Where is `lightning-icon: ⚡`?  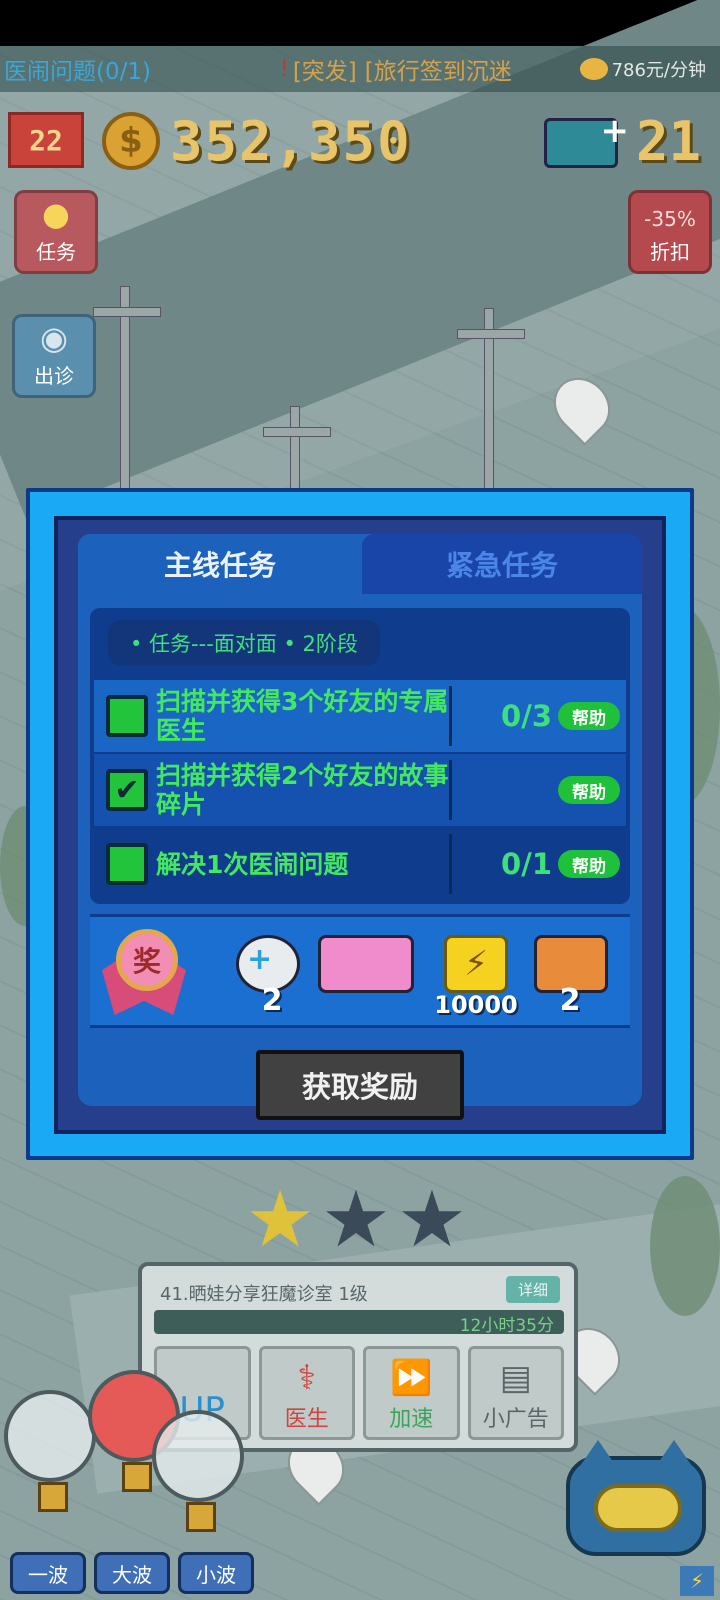 lightning-icon: ⚡ is located at coordinates (476, 964).